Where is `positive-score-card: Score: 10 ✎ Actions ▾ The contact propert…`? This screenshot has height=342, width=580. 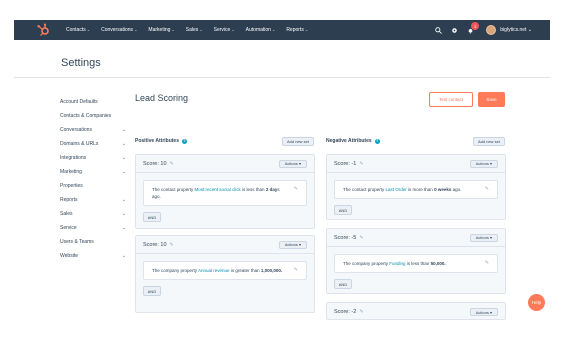
positive-score-card: Score: 10 ✎ Actions ▾ The contact propert… is located at coordinates (225, 191).